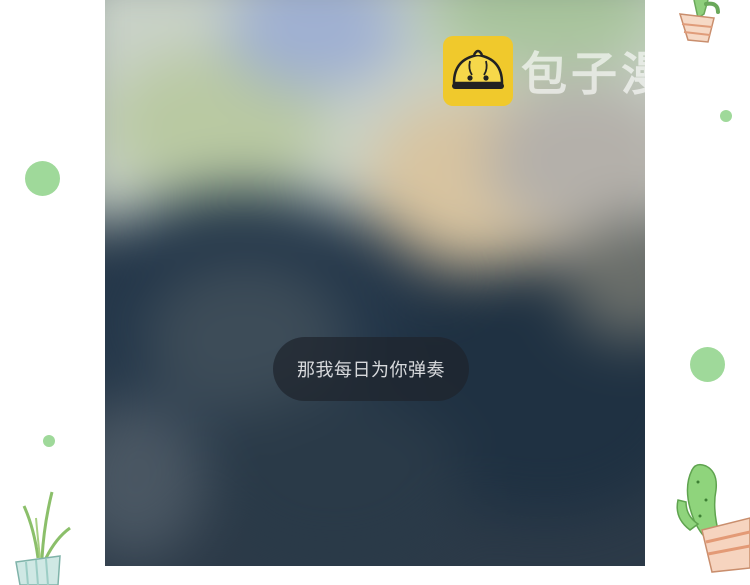 Image resolution: width=750 pixels, height=585 pixels. What do you see at coordinates (583, 74) in the screenshot?
I see `watermark-brand-text: 包子漫畫` at bounding box center [583, 74].